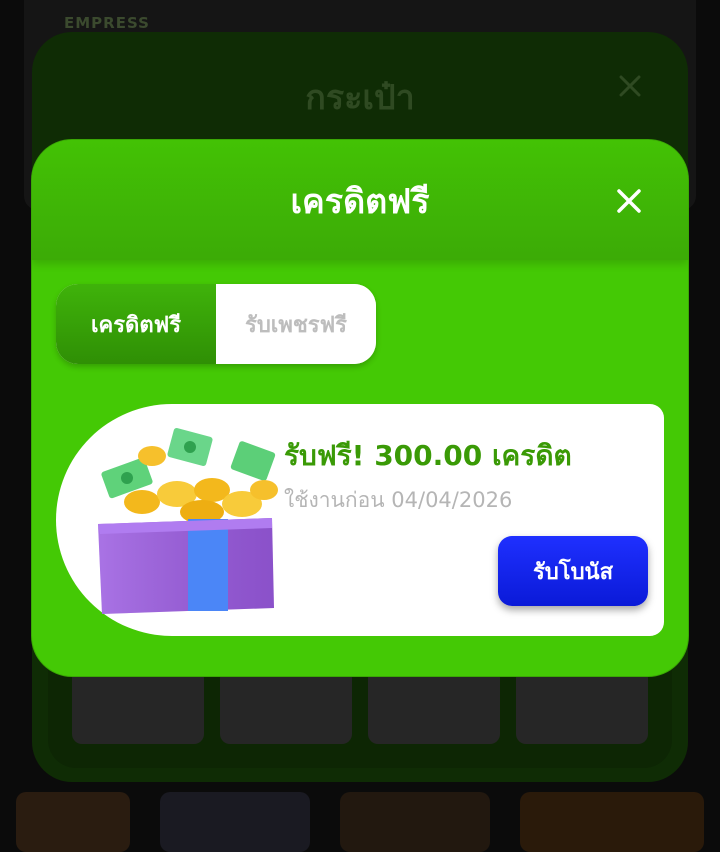  Describe the element at coordinates (630, 86) in the screenshot. I see `wallet-close-icon` at that location.